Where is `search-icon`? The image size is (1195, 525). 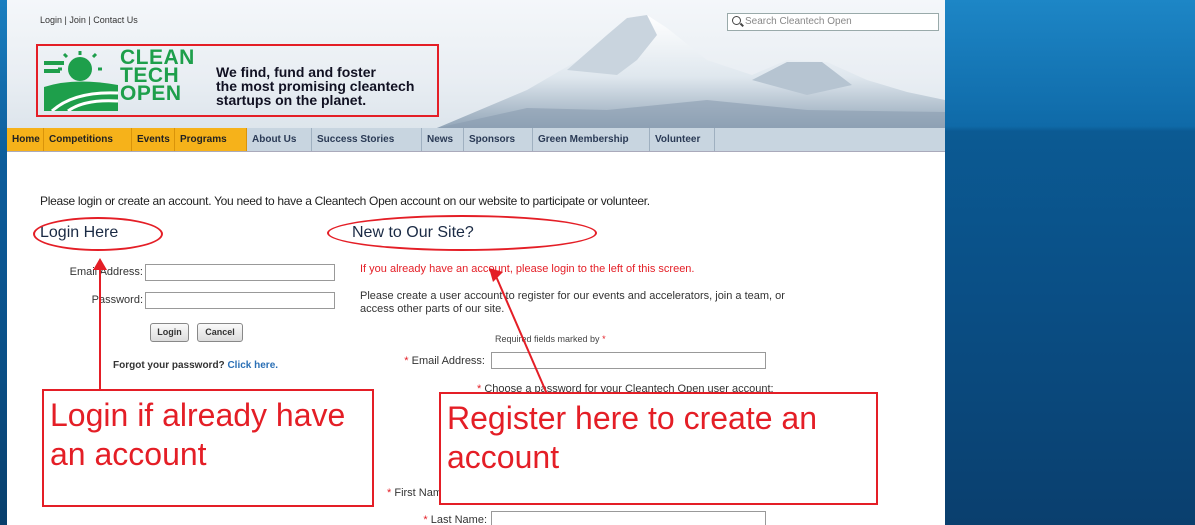 search-icon is located at coordinates (736, 20).